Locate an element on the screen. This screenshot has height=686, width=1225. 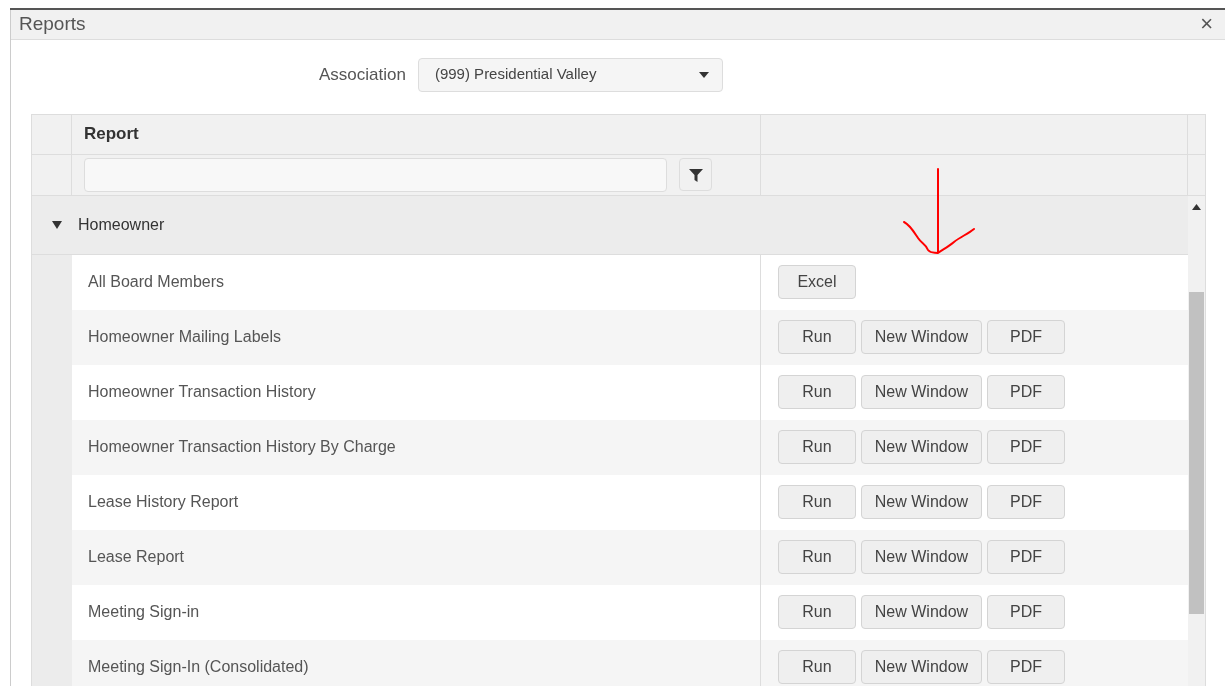
group-label: Homeowner is located at coordinates (121, 224).